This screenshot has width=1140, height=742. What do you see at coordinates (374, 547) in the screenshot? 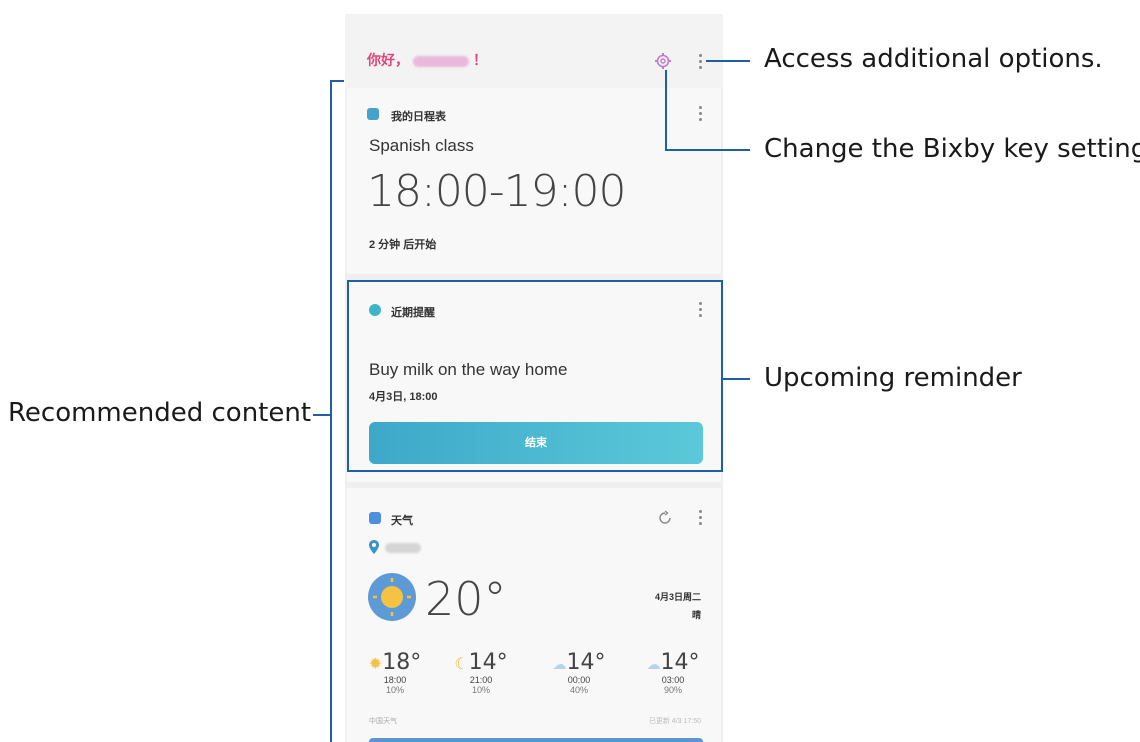
I see `location-pin-icon` at bounding box center [374, 547].